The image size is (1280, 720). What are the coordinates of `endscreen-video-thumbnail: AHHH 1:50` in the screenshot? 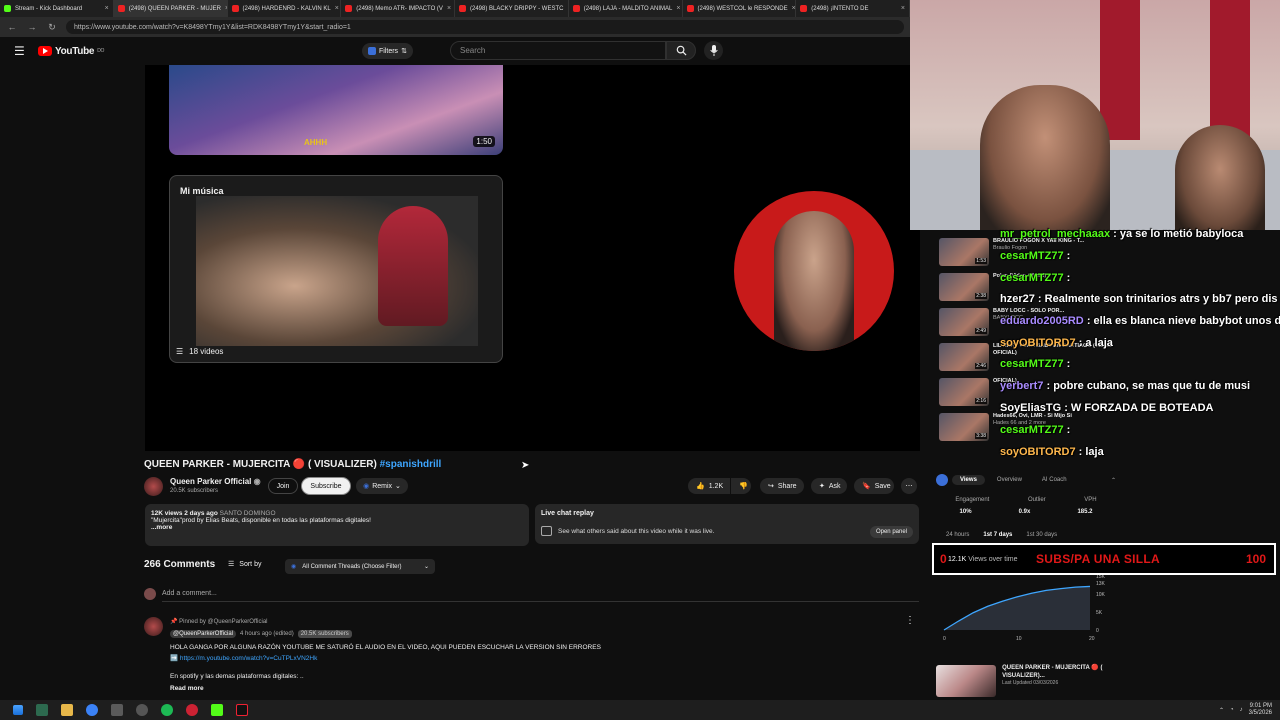 It's located at (336, 110).